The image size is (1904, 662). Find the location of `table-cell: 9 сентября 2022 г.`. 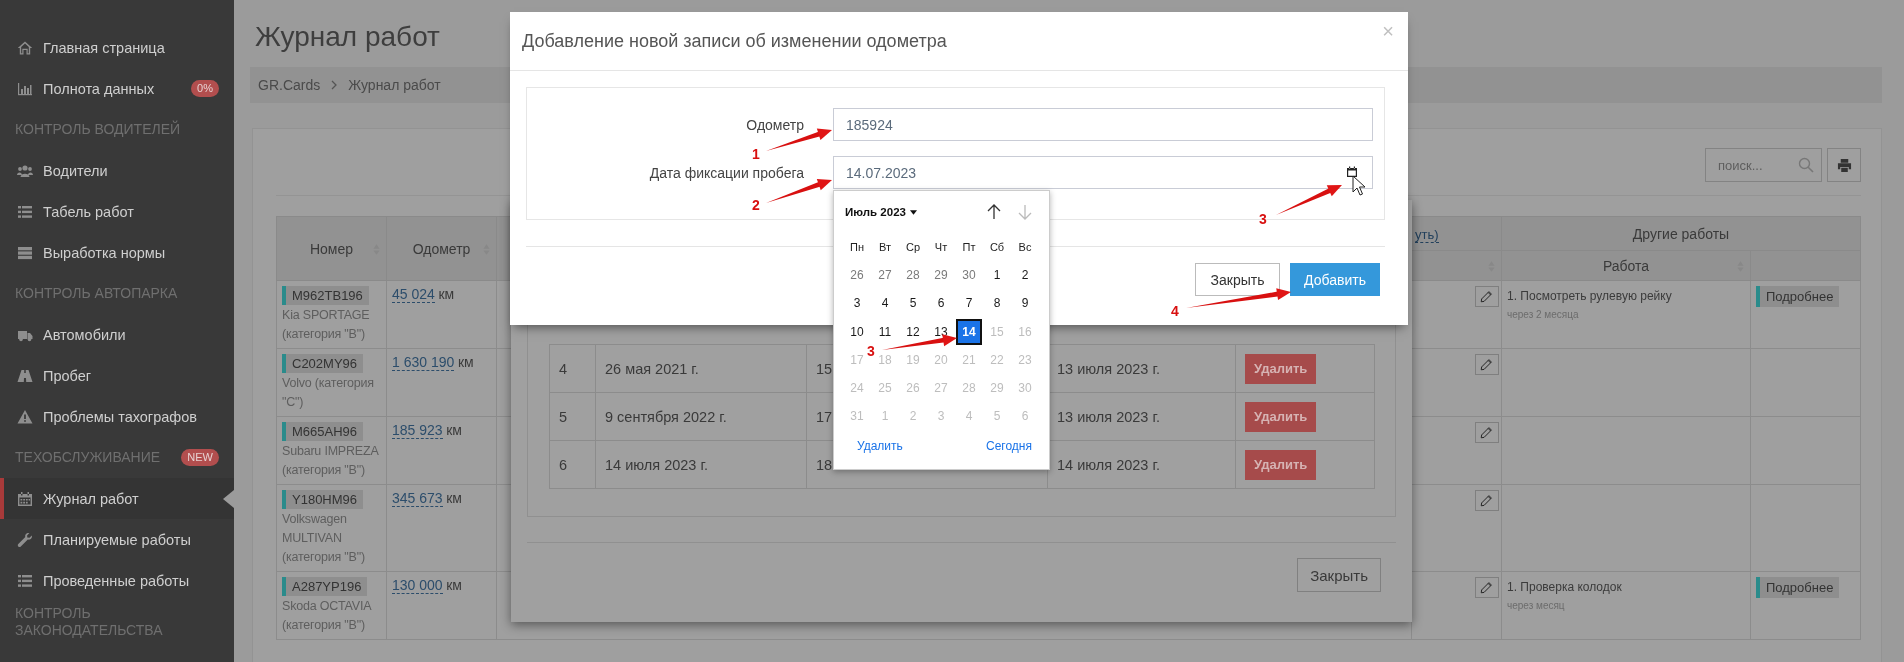

table-cell: 9 сентября 2022 г. is located at coordinates (701, 416).